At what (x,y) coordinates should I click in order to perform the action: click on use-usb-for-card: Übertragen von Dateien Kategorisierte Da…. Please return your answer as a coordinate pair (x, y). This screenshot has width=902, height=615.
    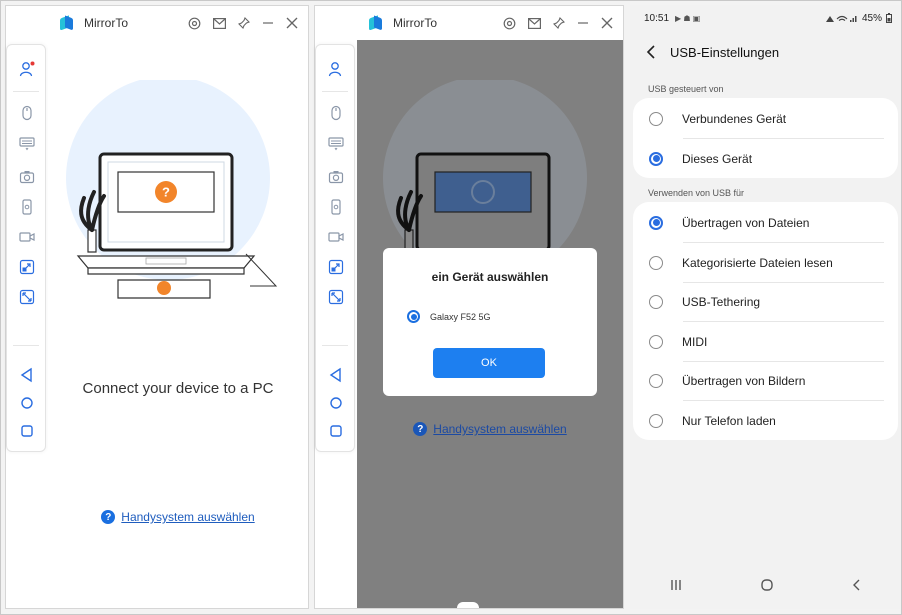
    Looking at the image, I should click on (765, 321).